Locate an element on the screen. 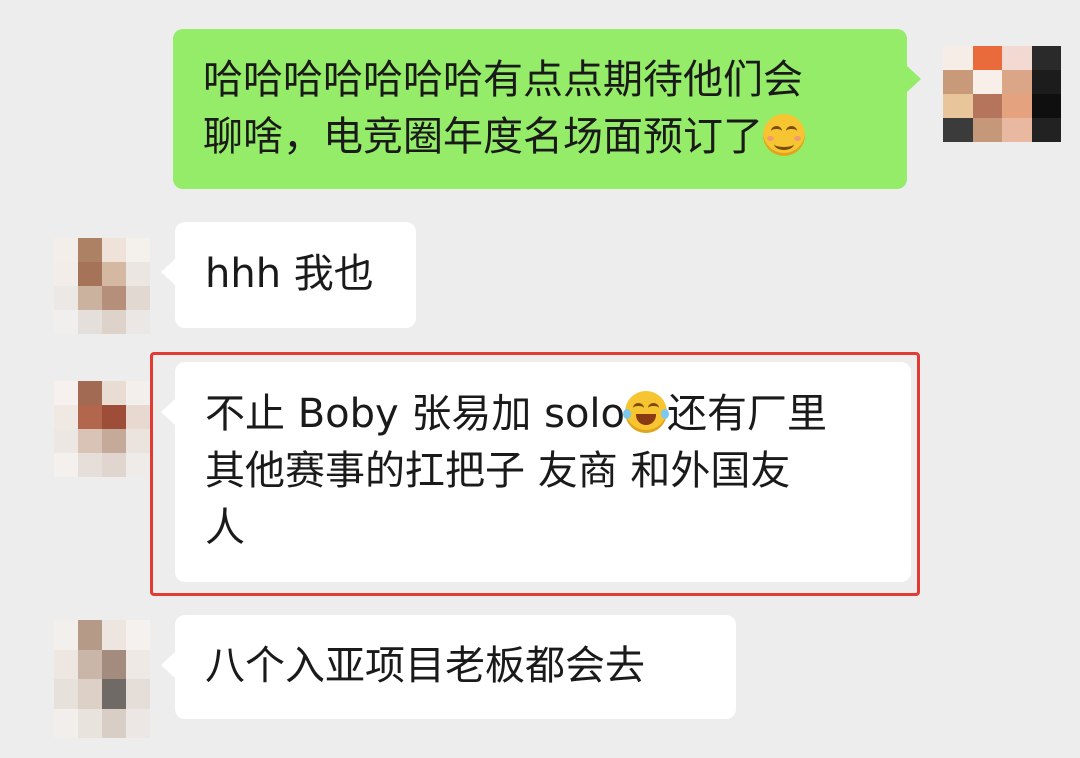 The height and width of the screenshot is (758, 1080). message-text-line: 聊啥，电竞圈年度名场面预订了 is located at coordinates (540, 137).